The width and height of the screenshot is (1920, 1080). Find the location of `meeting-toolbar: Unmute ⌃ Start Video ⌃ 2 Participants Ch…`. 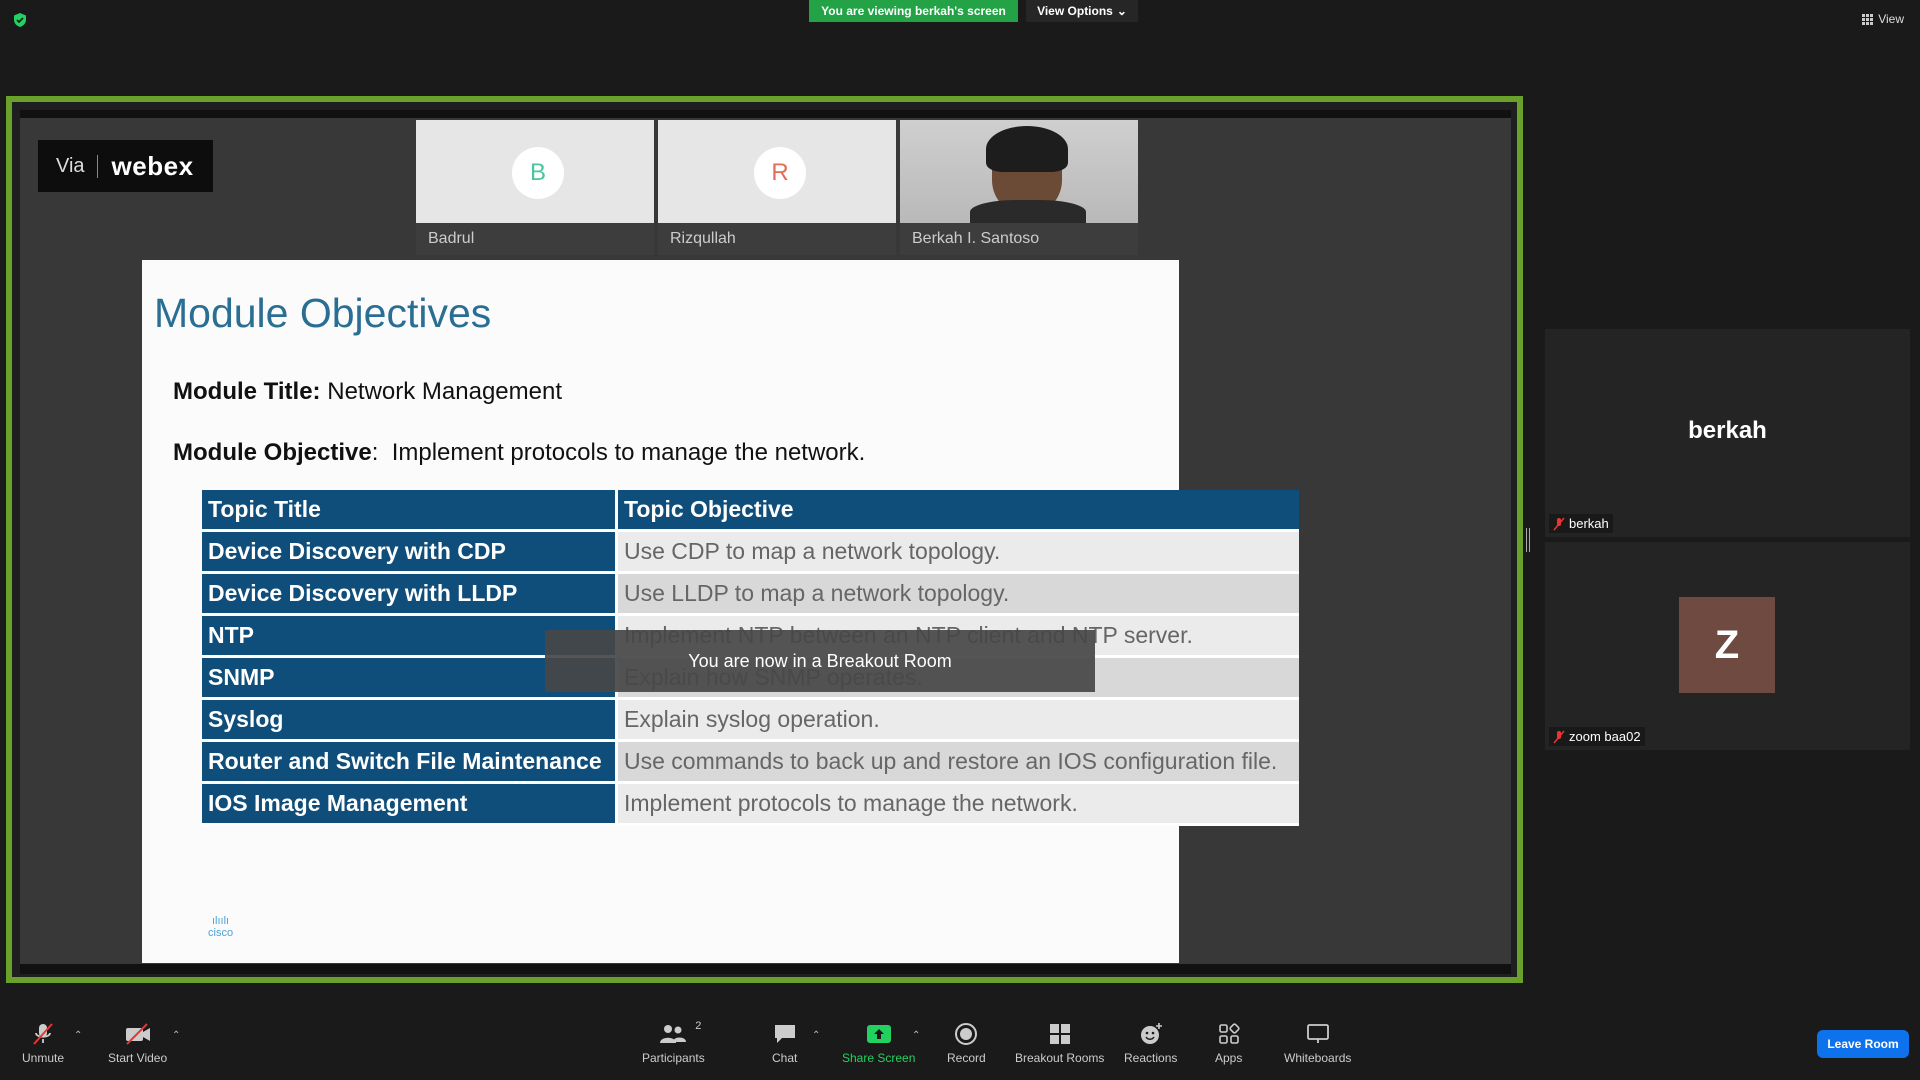

meeting-toolbar: Unmute ⌃ Start Video ⌃ 2 Participants Ch… is located at coordinates (960, 1045).